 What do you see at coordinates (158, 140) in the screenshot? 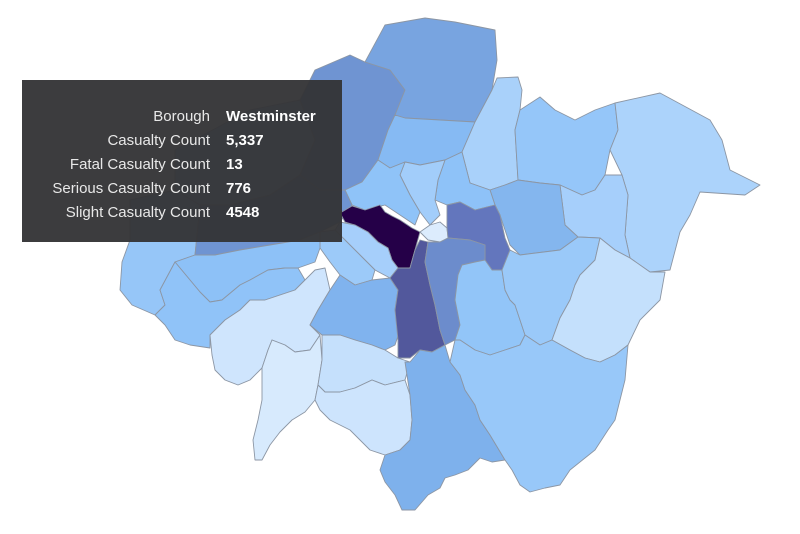
I see `tooltip-label: Casualty Count` at bounding box center [158, 140].